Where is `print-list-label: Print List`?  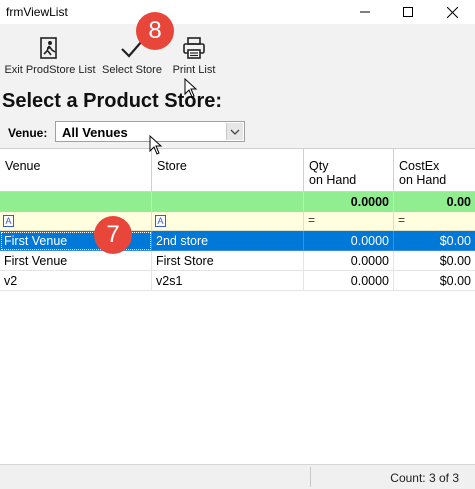
print-list-label: Print List is located at coordinates (194, 70).